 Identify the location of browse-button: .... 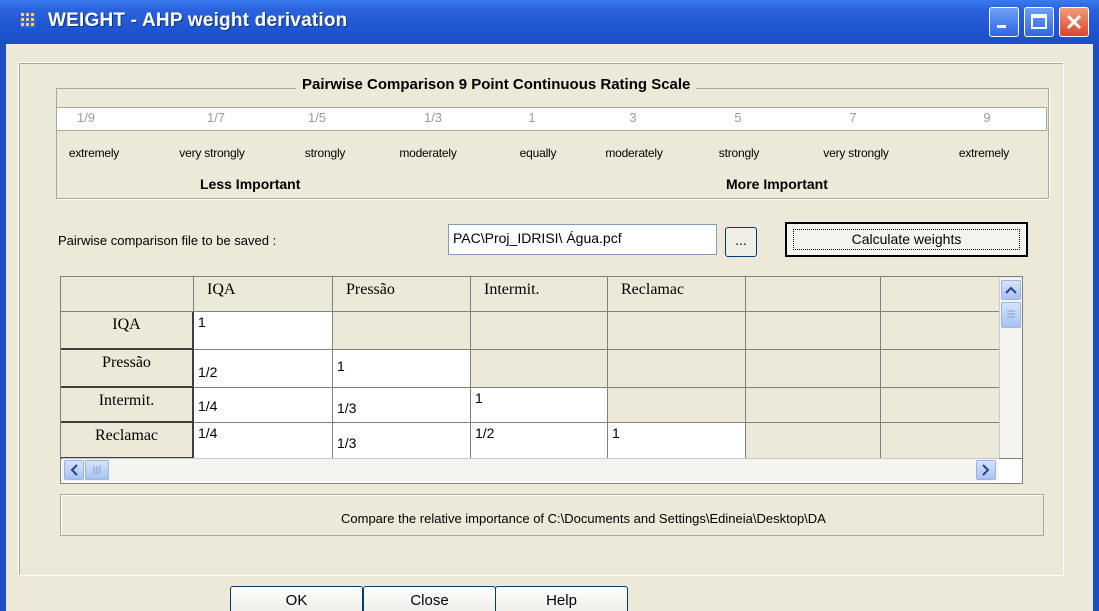
(741, 242).